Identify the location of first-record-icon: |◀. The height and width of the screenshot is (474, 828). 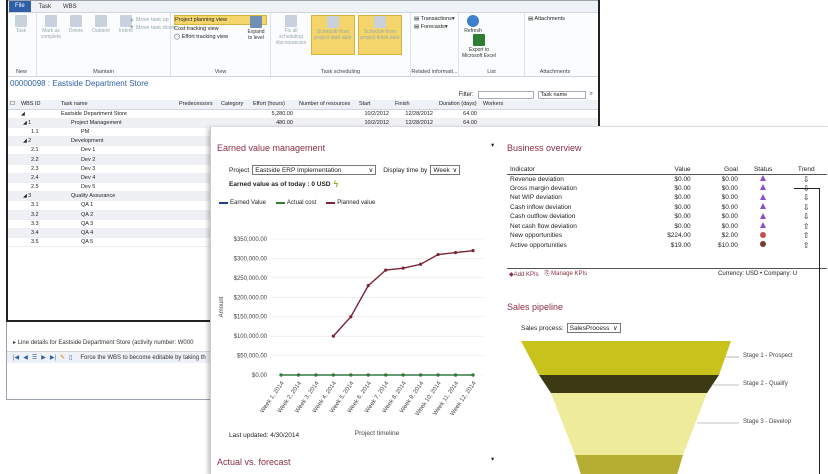
(16, 357).